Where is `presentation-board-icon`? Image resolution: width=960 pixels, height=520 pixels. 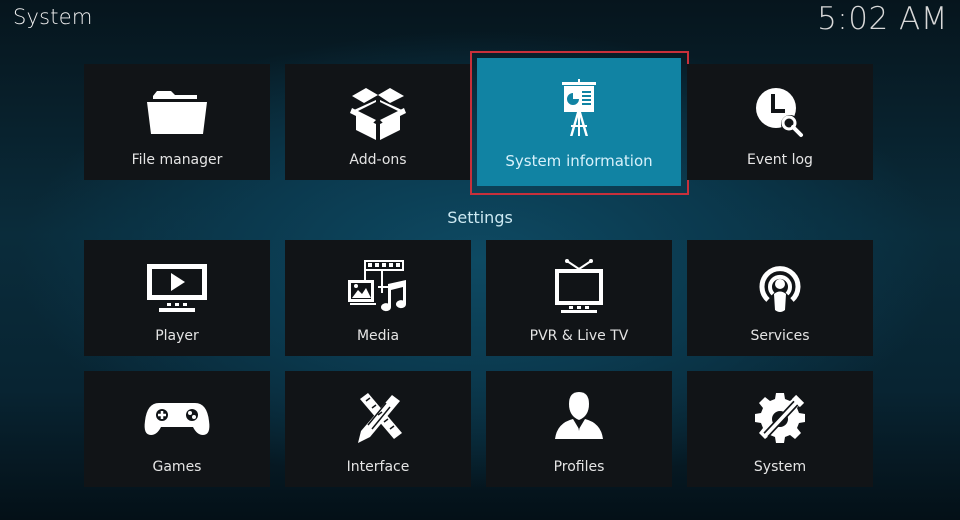
presentation-board-icon is located at coordinates (579, 108).